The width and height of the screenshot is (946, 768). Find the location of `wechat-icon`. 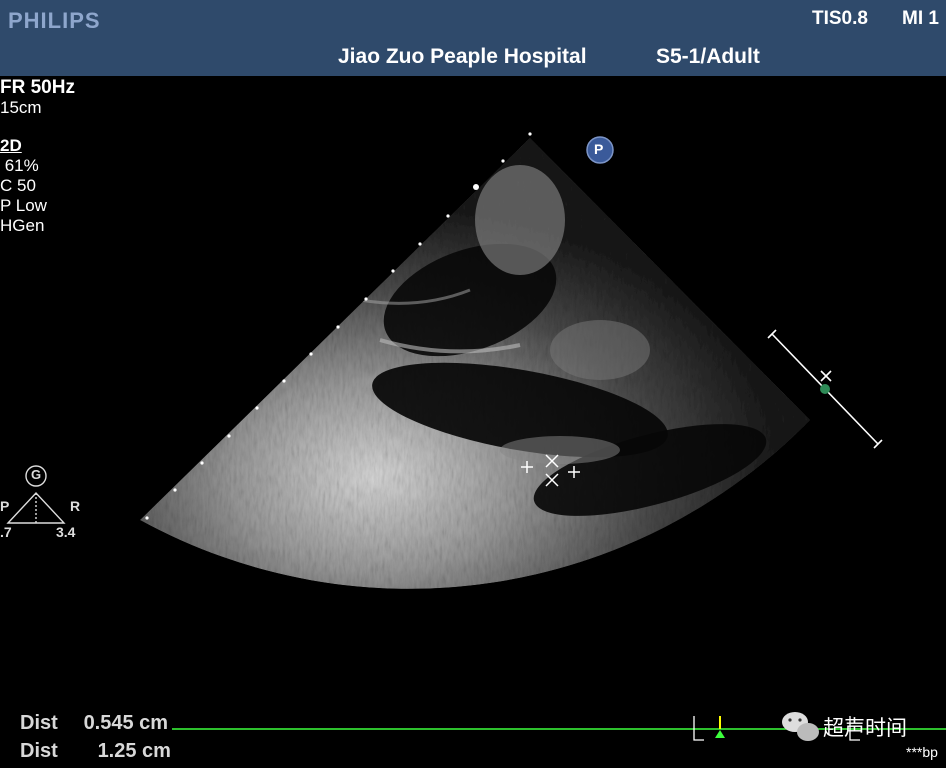

wechat-icon is located at coordinates (800, 726).